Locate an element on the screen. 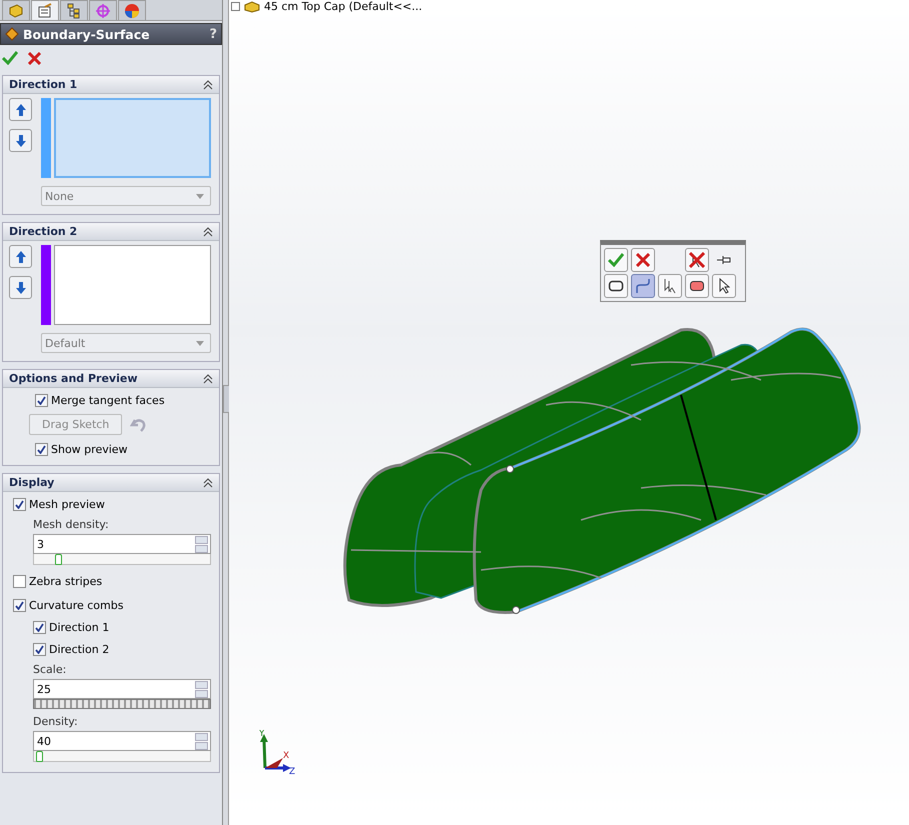  dropdown: Default is located at coordinates (126, 343).